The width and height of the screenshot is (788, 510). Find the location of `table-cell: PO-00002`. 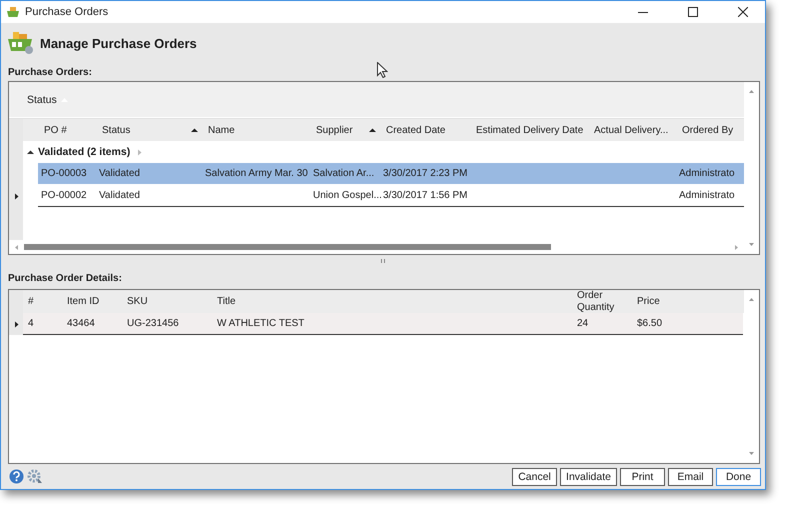

table-cell: PO-00002 is located at coordinates (64, 195).